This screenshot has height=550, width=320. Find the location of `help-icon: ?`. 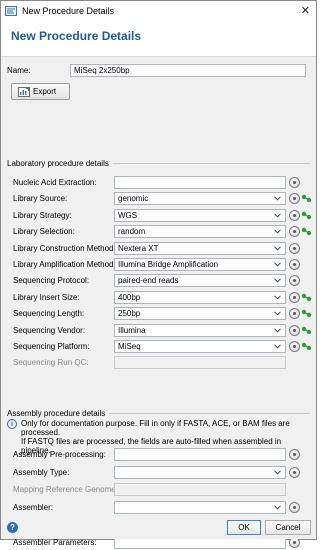

help-icon: ? is located at coordinates (12, 527).